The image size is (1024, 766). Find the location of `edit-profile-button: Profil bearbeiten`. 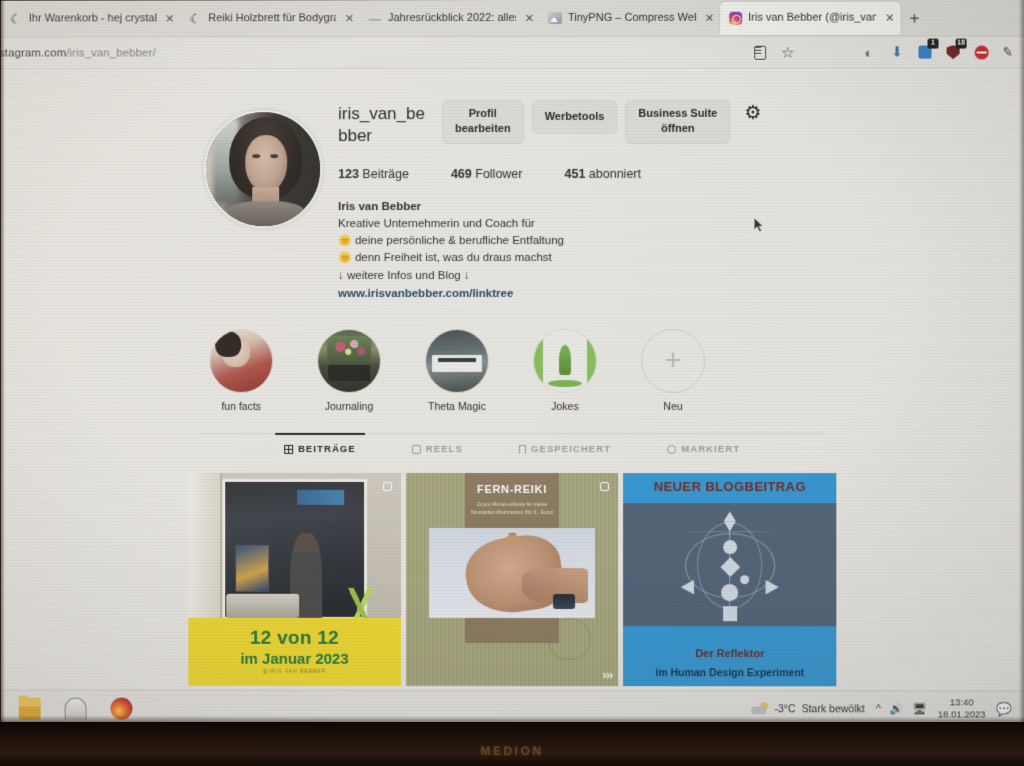

edit-profile-button: Profil bearbeiten is located at coordinates (483, 121).